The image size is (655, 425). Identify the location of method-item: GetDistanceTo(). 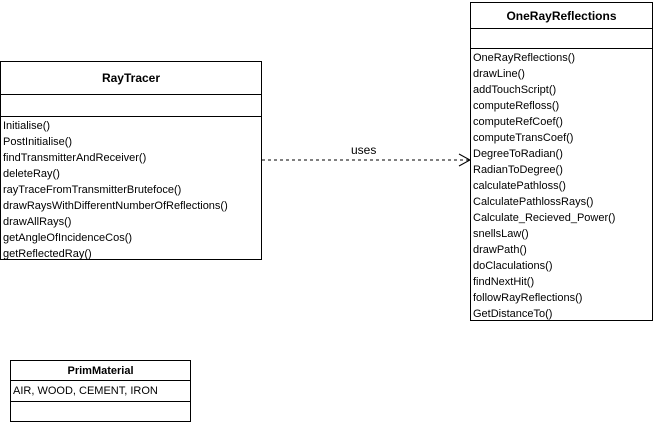
(513, 314).